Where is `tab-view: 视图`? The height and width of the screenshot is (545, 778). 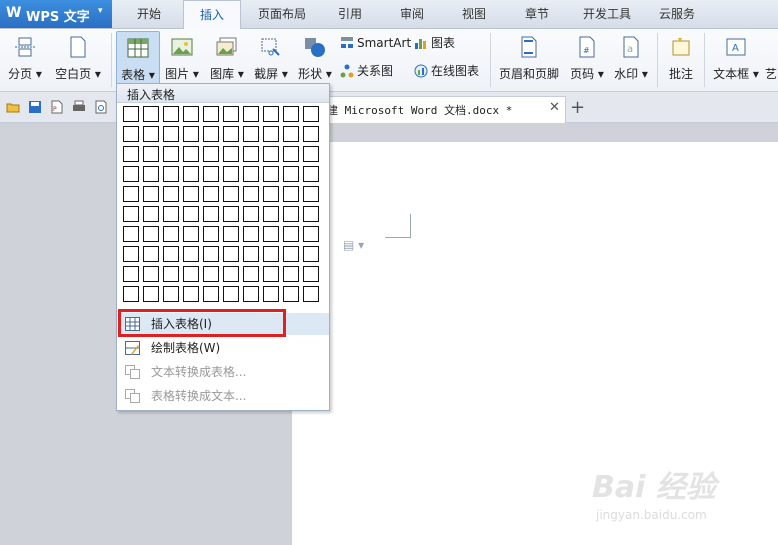
tab-view: 视图 is located at coordinates (474, 14).